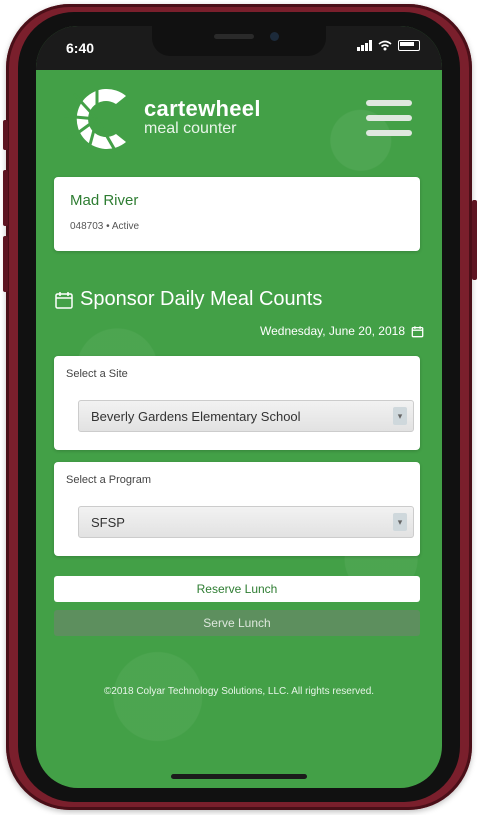 This screenshot has width=480, height=815. Describe the element at coordinates (364, 45) in the screenshot. I see `signal-icon` at that location.